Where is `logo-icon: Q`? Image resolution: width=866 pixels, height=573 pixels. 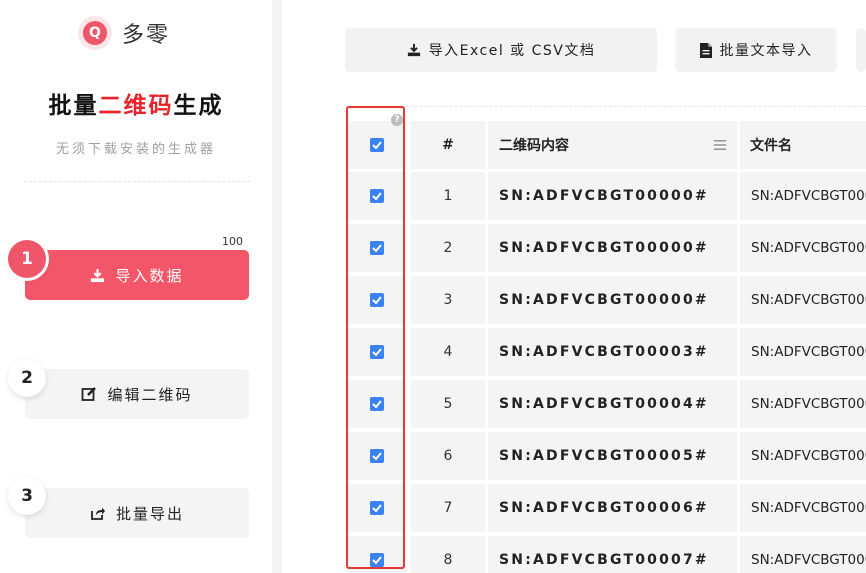 logo-icon: Q is located at coordinates (95, 33).